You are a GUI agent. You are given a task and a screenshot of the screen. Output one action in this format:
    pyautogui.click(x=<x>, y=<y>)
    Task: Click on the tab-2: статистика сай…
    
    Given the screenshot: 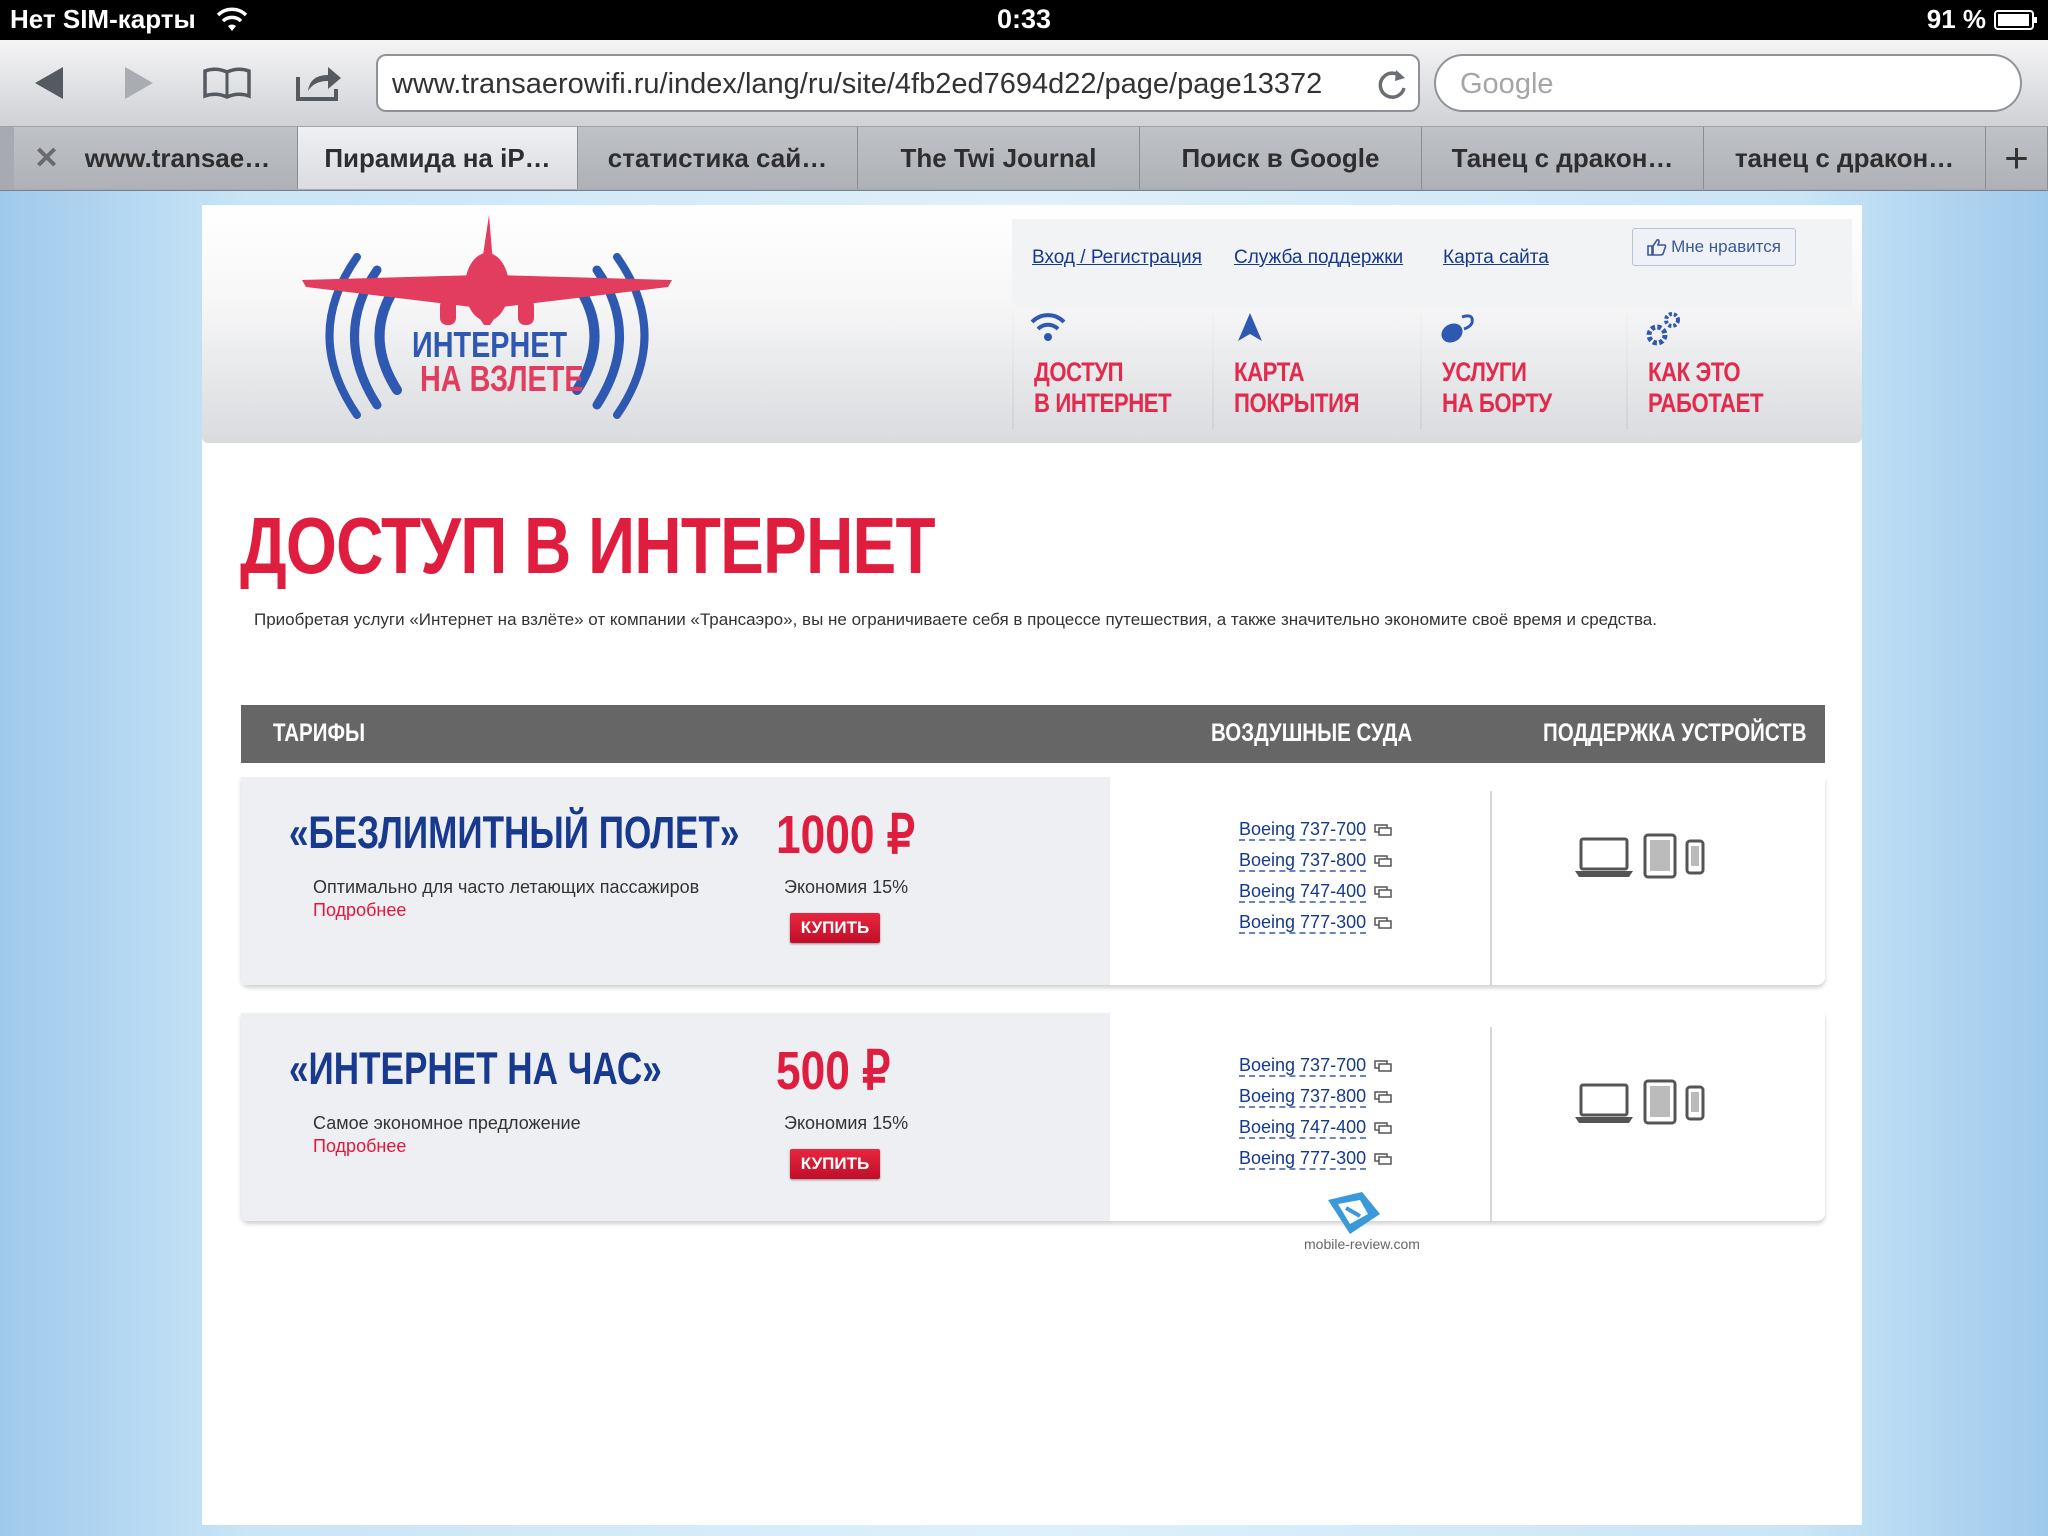 What is the action you would take?
    pyautogui.click(x=718, y=158)
    